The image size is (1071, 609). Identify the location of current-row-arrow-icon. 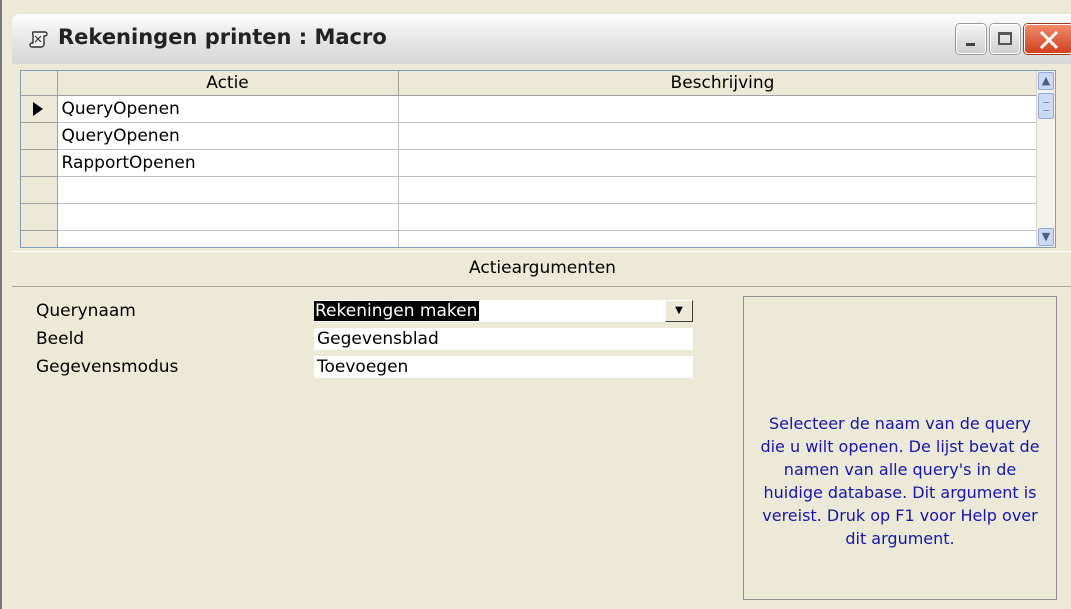
(38, 109).